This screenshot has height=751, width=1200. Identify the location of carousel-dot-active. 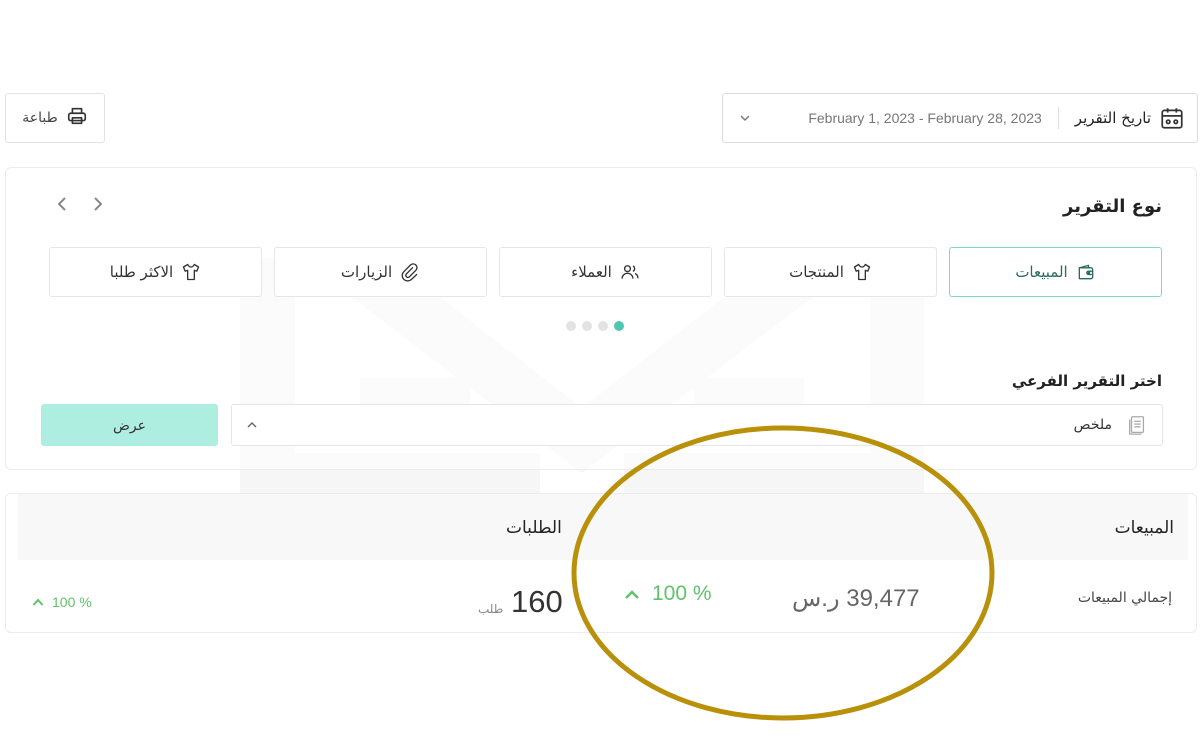
(619, 326).